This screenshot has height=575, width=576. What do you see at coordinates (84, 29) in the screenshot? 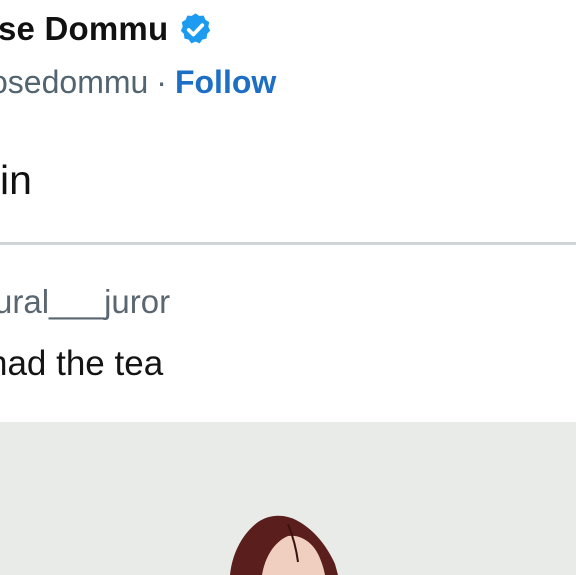
I see `author-name: se Dommu` at bounding box center [84, 29].